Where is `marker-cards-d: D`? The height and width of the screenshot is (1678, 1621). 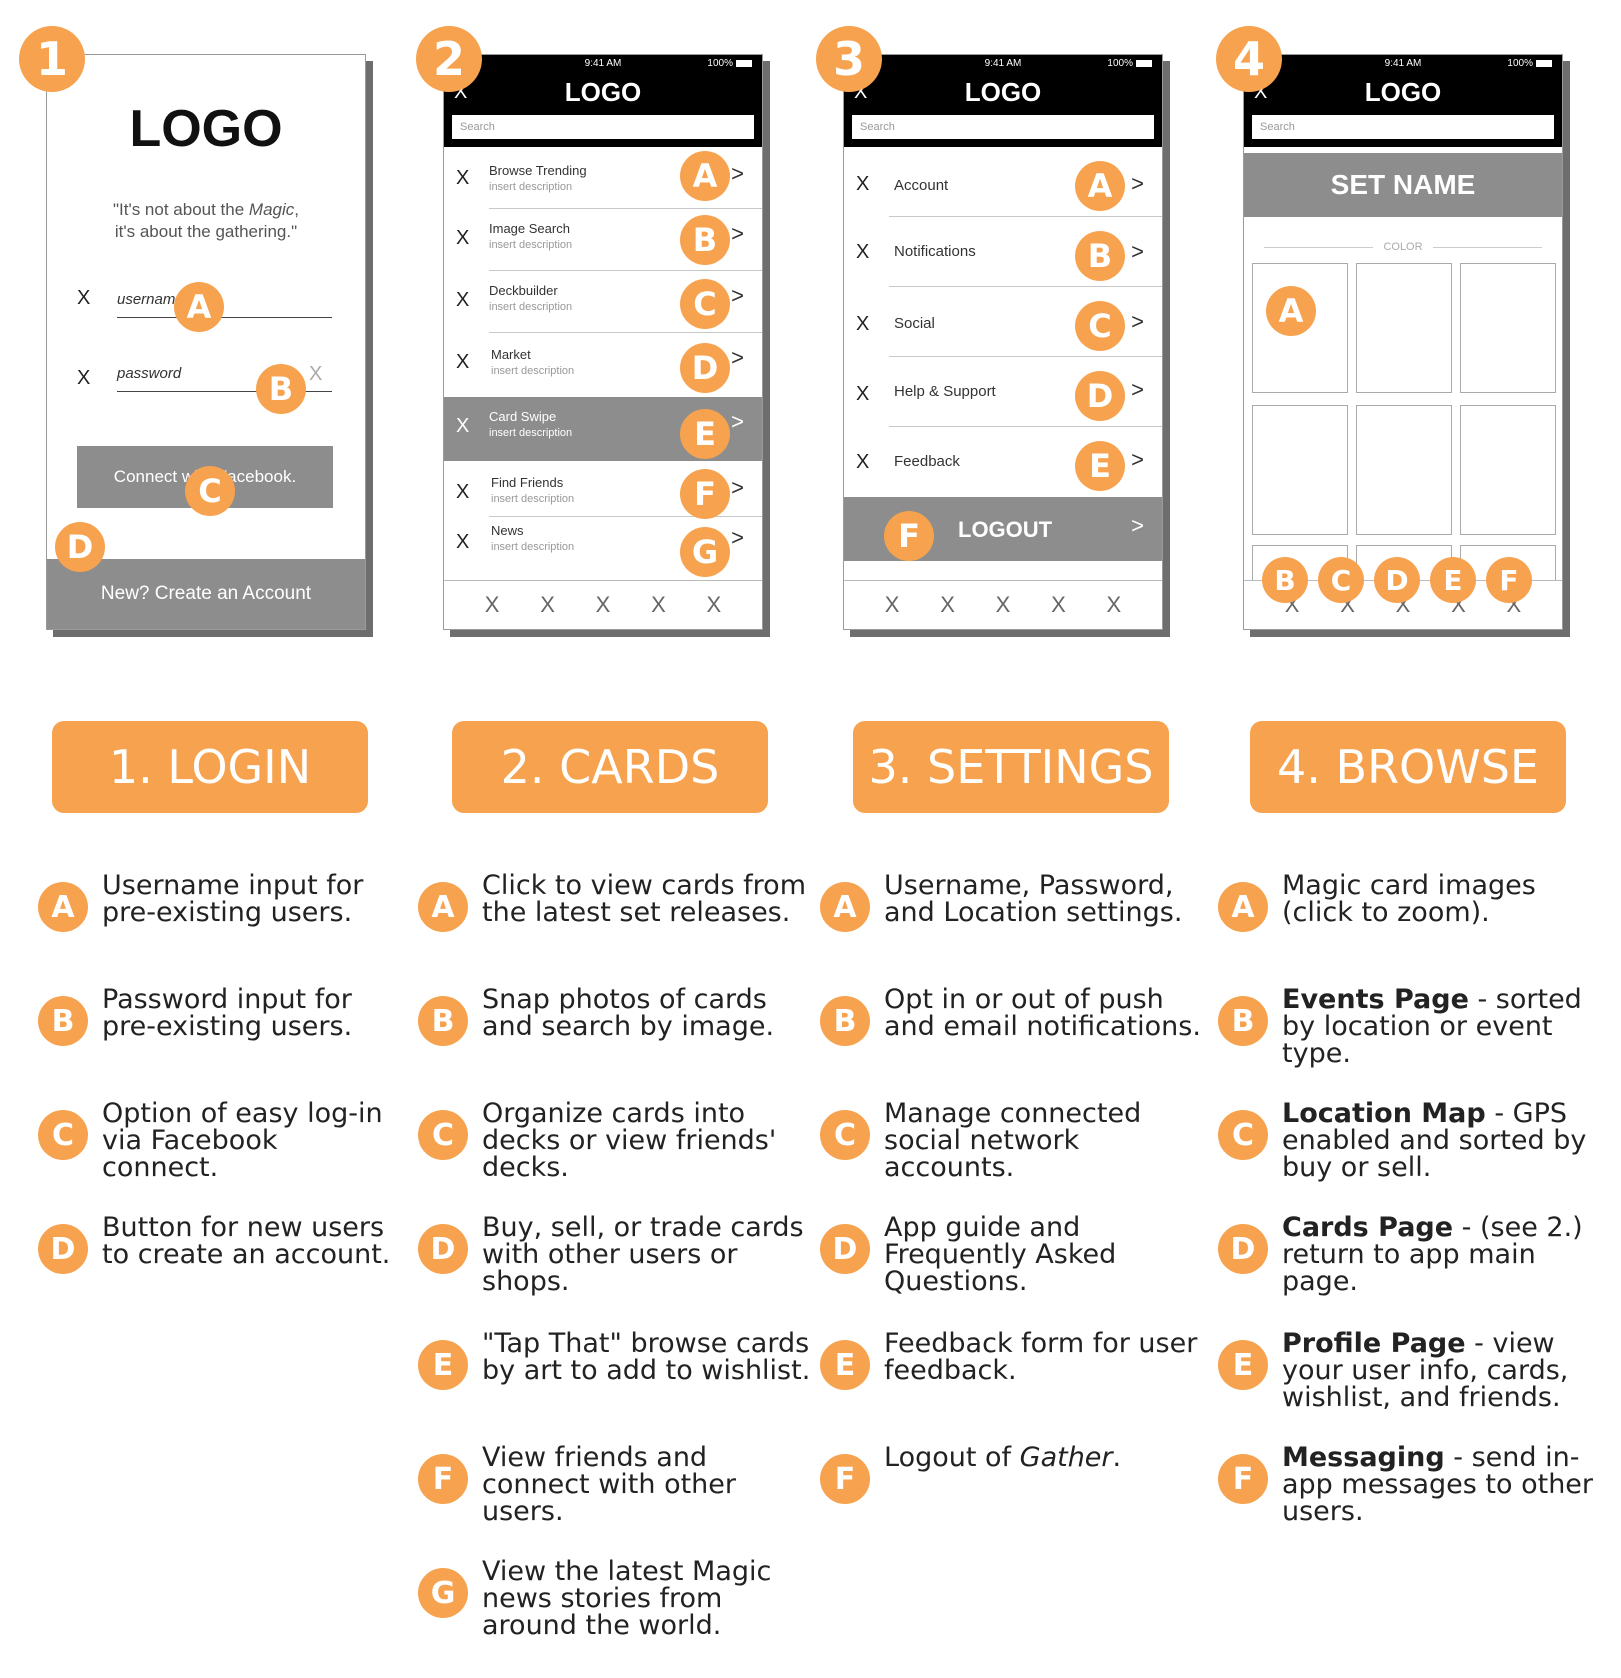 marker-cards-d: D is located at coordinates (705, 368).